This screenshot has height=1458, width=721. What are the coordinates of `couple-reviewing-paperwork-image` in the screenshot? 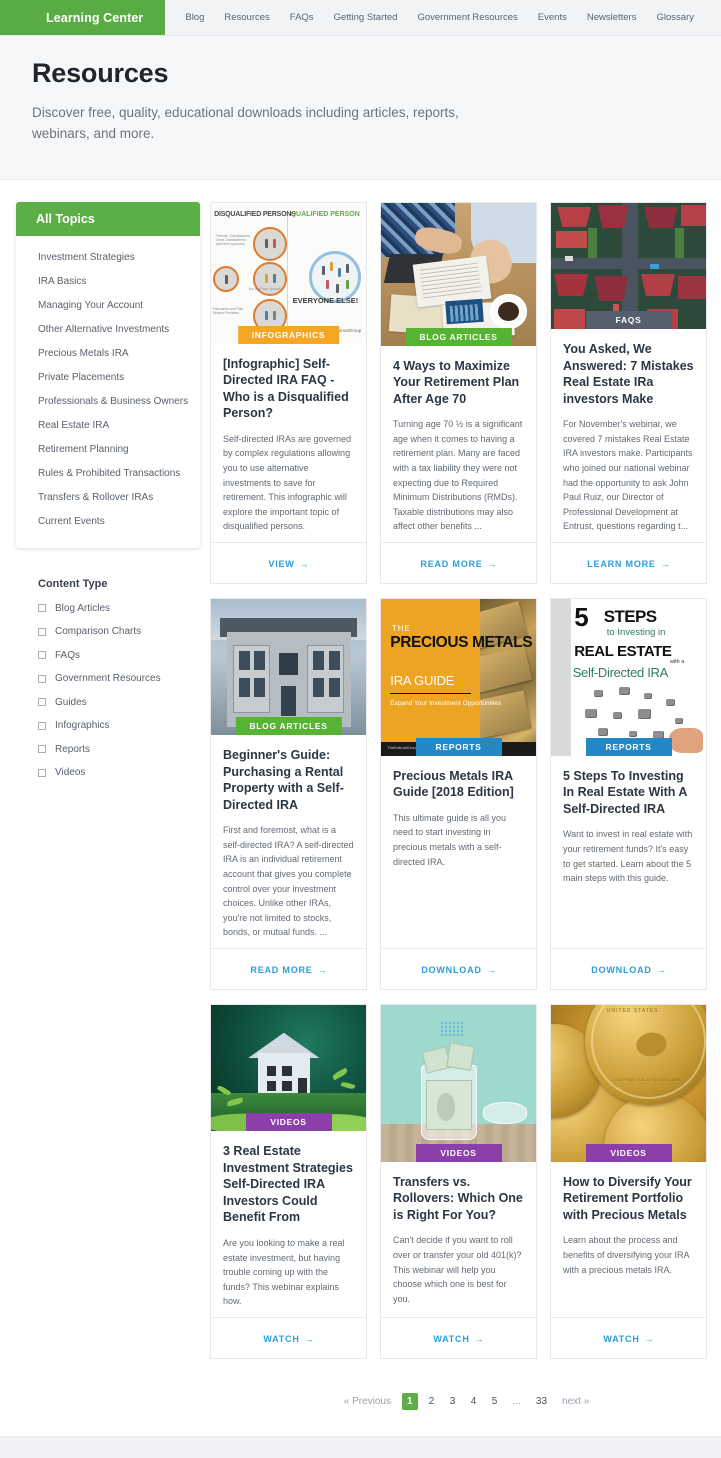 It's located at (458, 274).